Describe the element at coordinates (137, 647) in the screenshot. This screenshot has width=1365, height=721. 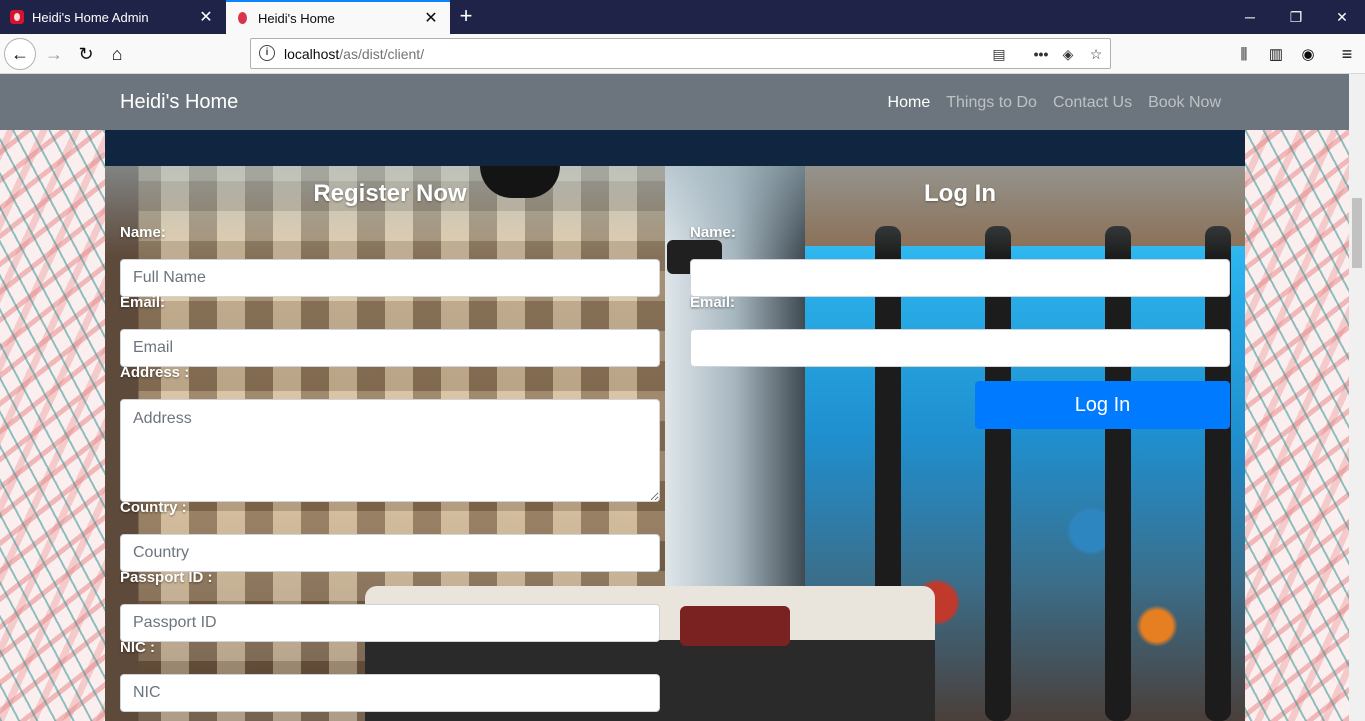
I see `register-nic-label: NIC :` at that location.